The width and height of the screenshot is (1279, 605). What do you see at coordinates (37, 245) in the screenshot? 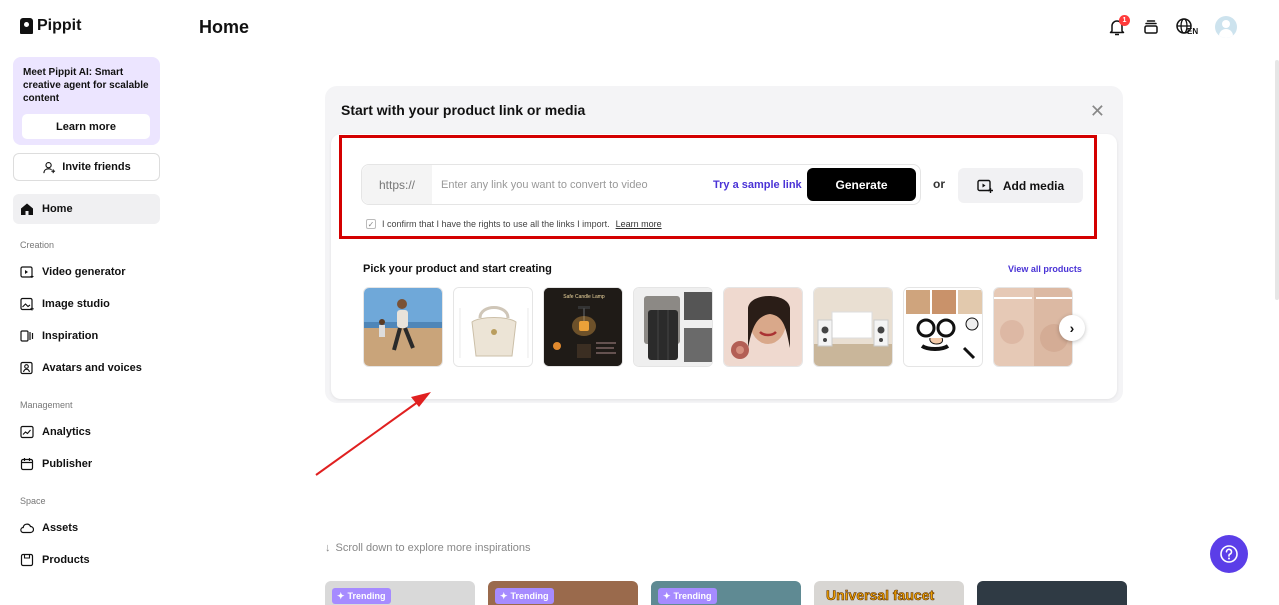
I see `section-creation-title: Creation` at bounding box center [37, 245].